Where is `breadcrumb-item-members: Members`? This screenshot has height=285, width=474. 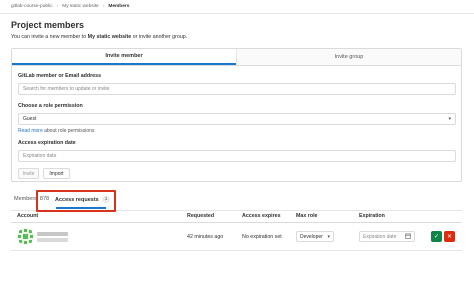 breadcrumb-item-members: Members is located at coordinates (118, 6).